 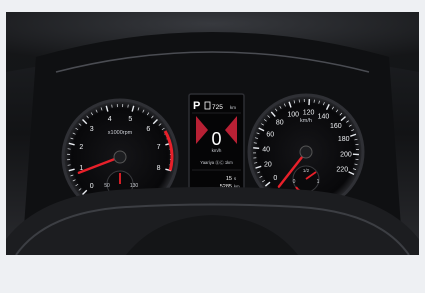 What do you see at coordinates (344, 139) in the screenshot?
I see `speedometer-label: 180` at bounding box center [344, 139].